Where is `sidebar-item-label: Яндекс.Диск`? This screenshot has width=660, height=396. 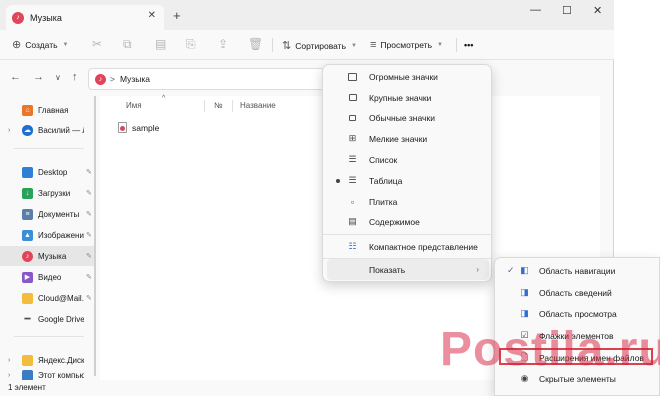
sidebar-item-label: Яндекс.Диск is located at coordinates (61, 360).